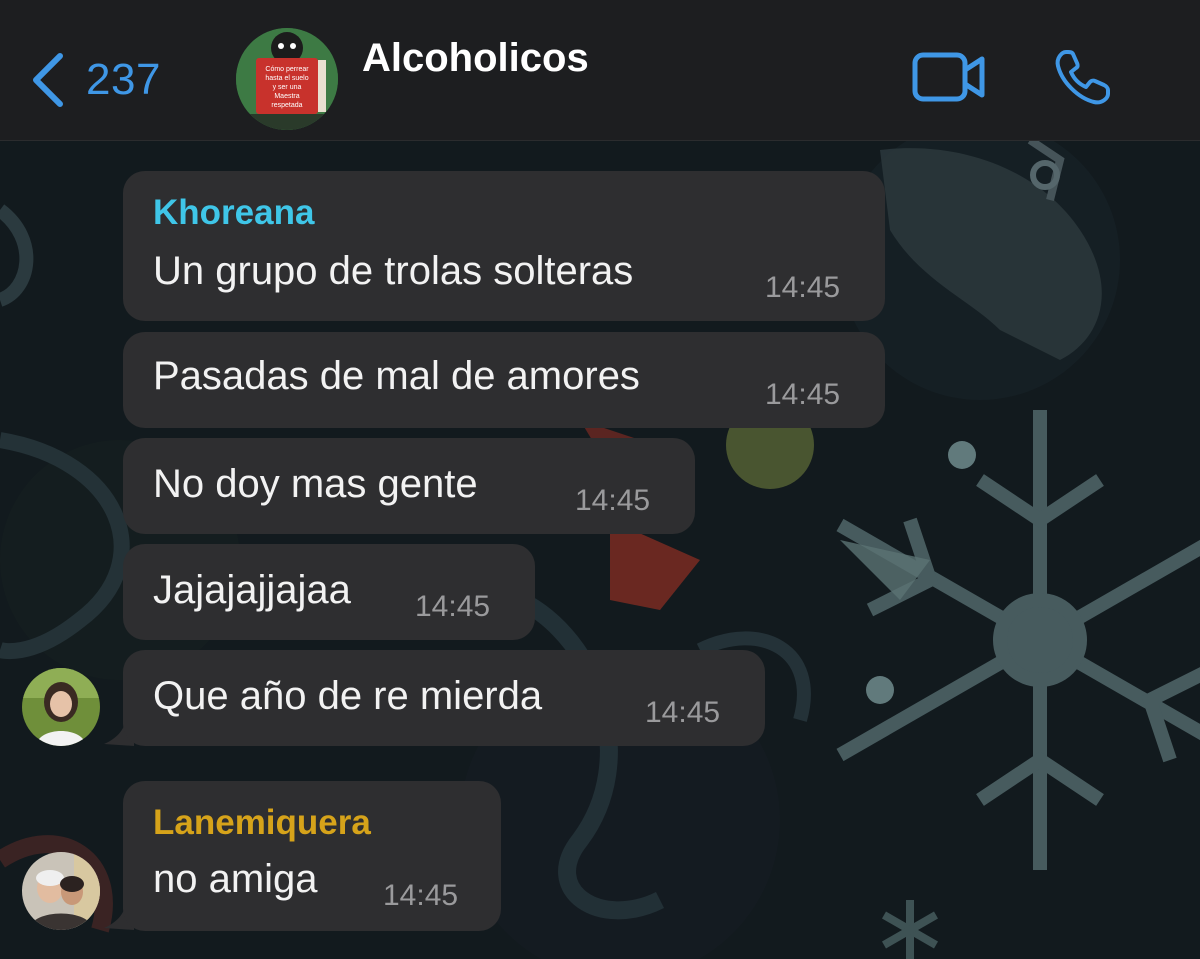  What do you see at coordinates (312, 856) in the screenshot?
I see `message-bubble: Lanemiquera no amiga 14:45` at bounding box center [312, 856].